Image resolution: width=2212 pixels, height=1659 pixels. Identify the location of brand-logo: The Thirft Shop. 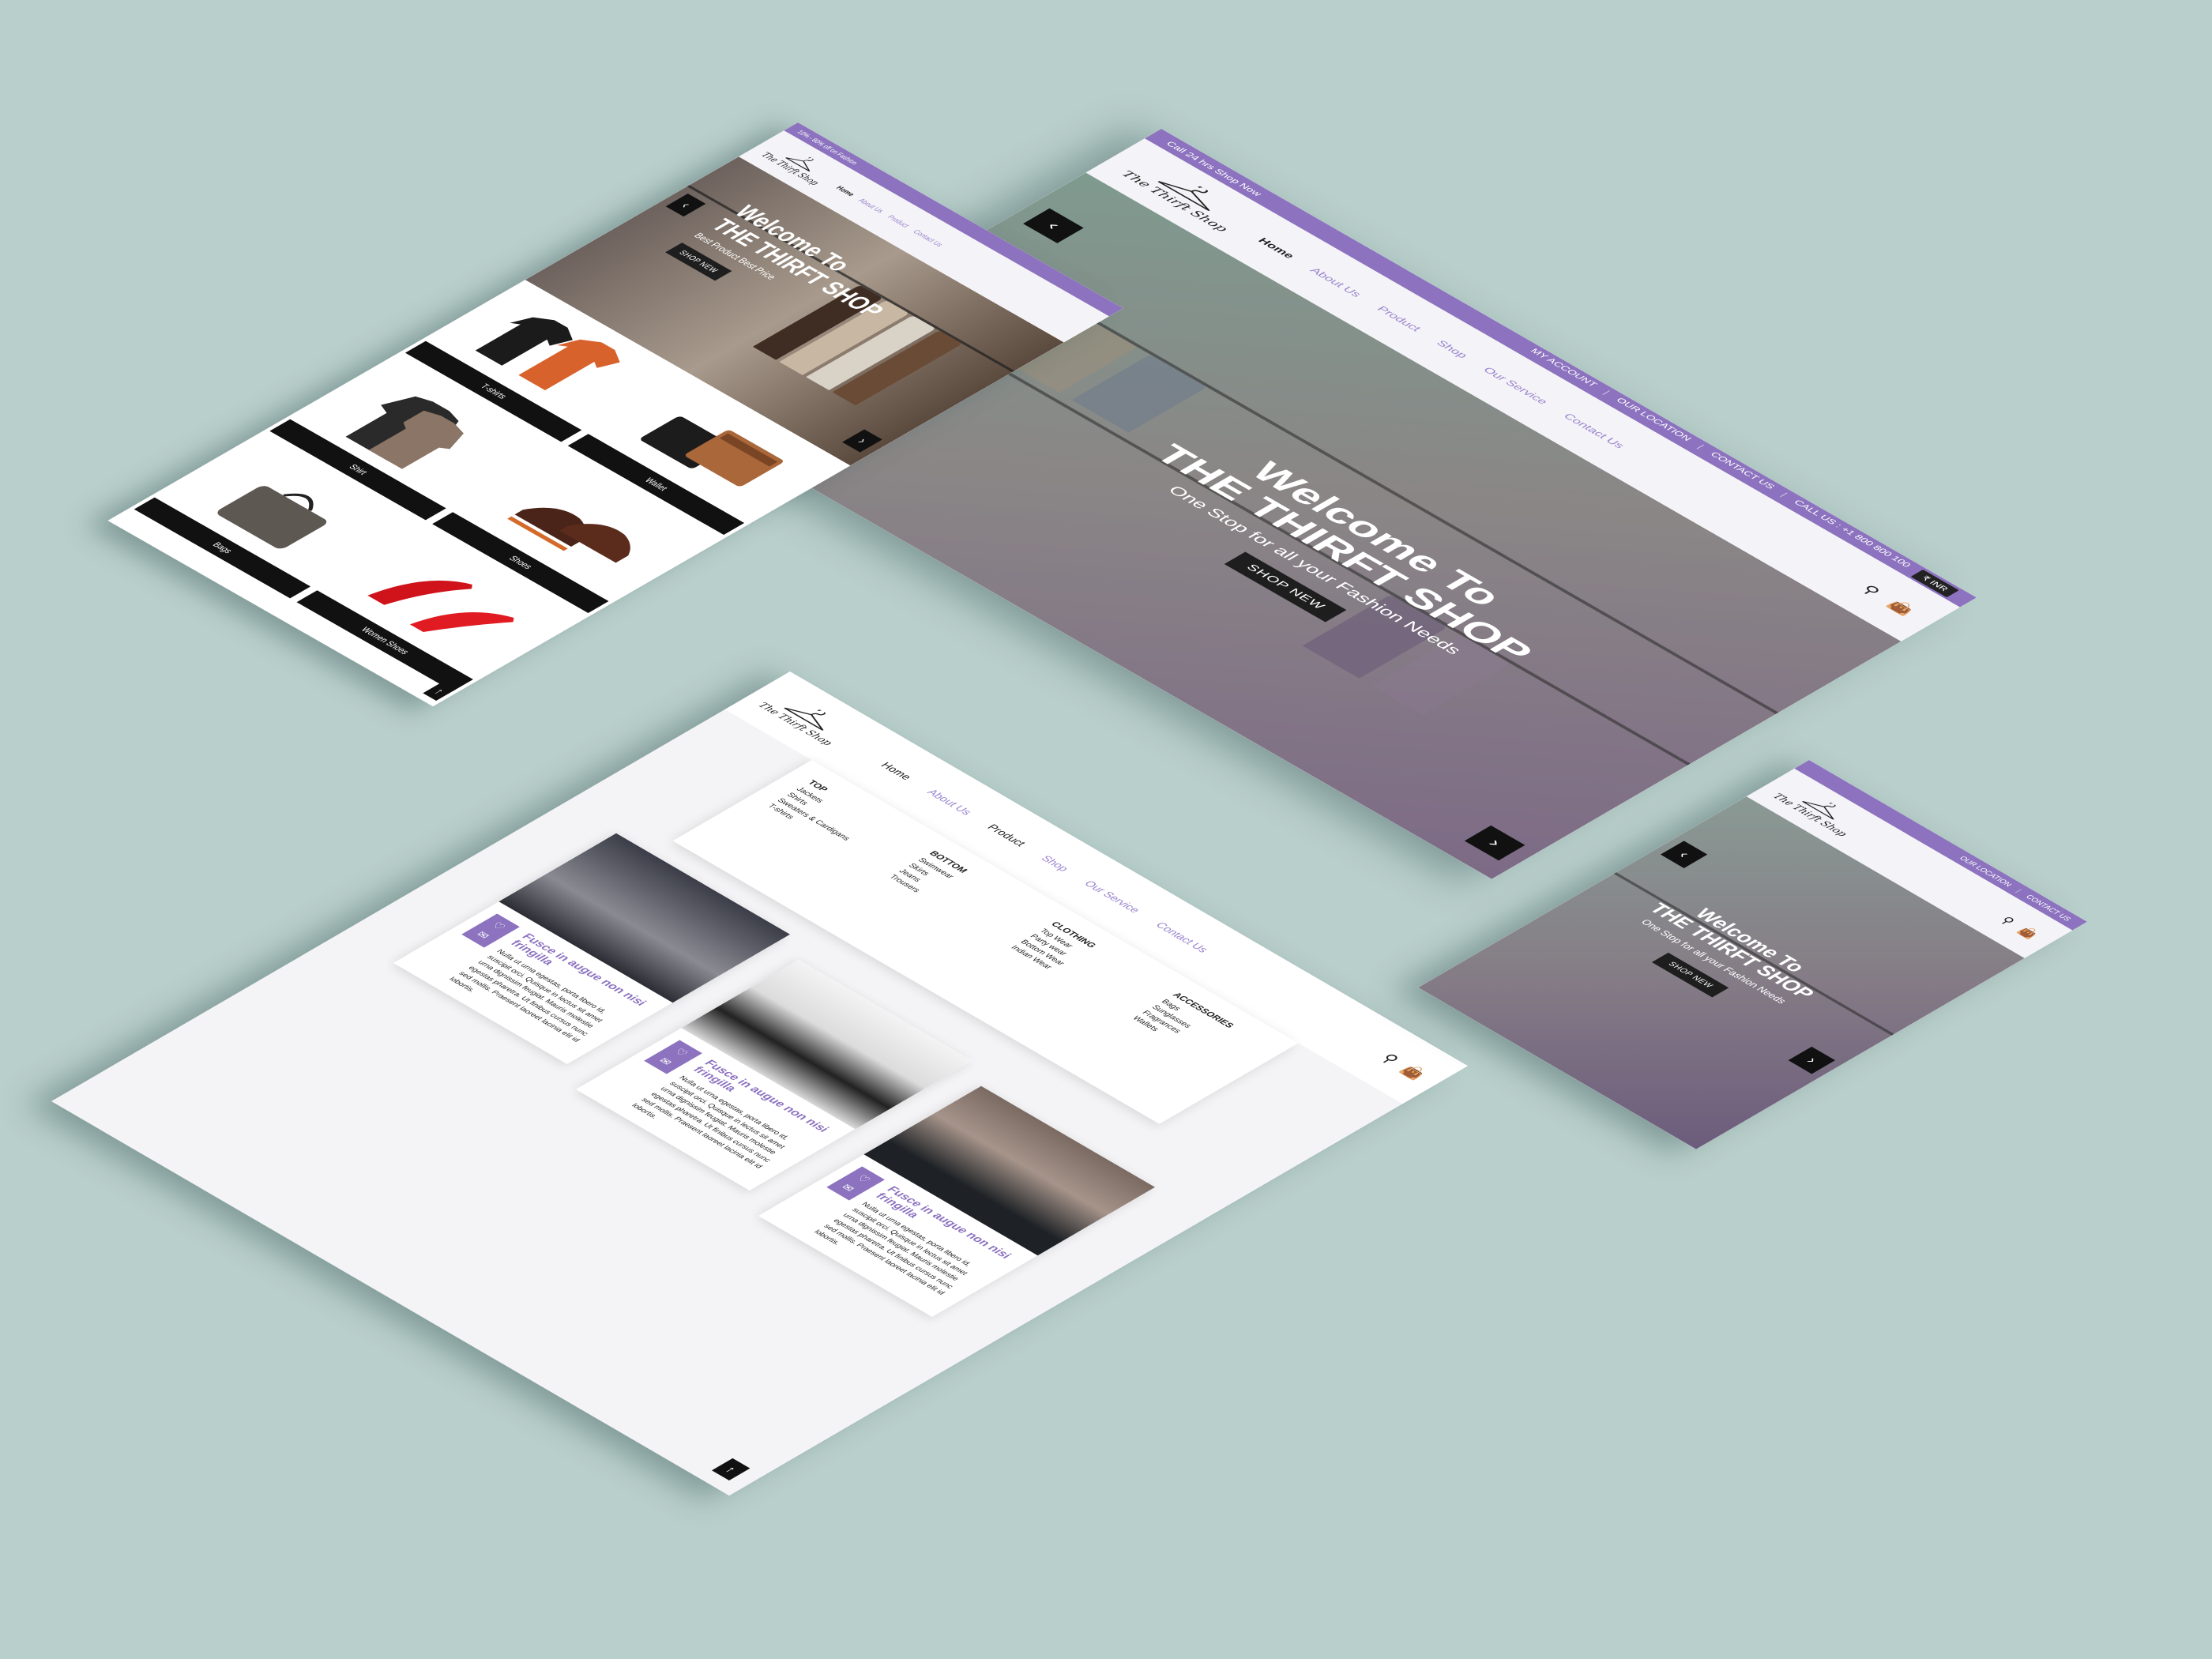
(806, 718).